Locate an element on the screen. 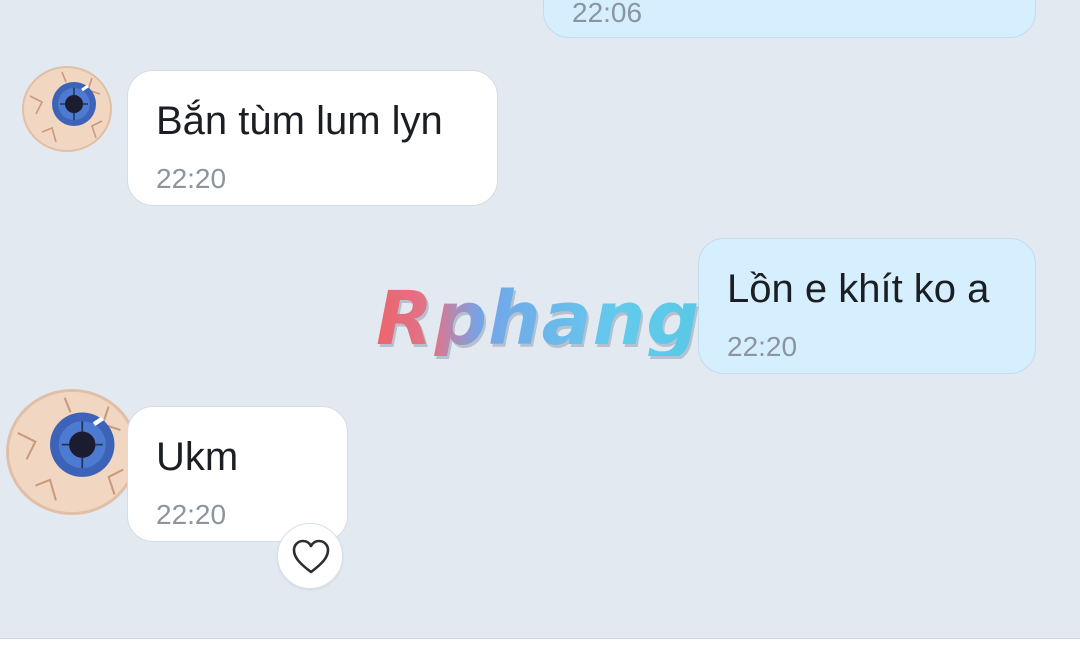 The image size is (1080, 651). heart-icon is located at coordinates (311, 556).